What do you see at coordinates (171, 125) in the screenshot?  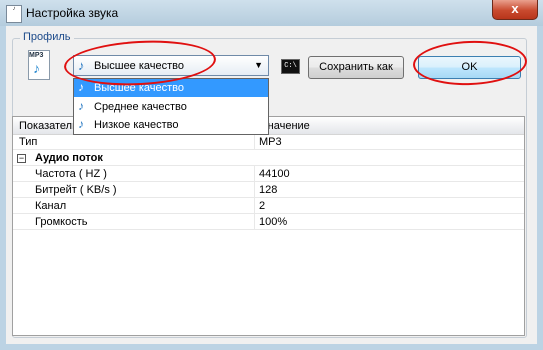 I see `dropdown-option: ♪ Низкое качество` at bounding box center [171, 125].